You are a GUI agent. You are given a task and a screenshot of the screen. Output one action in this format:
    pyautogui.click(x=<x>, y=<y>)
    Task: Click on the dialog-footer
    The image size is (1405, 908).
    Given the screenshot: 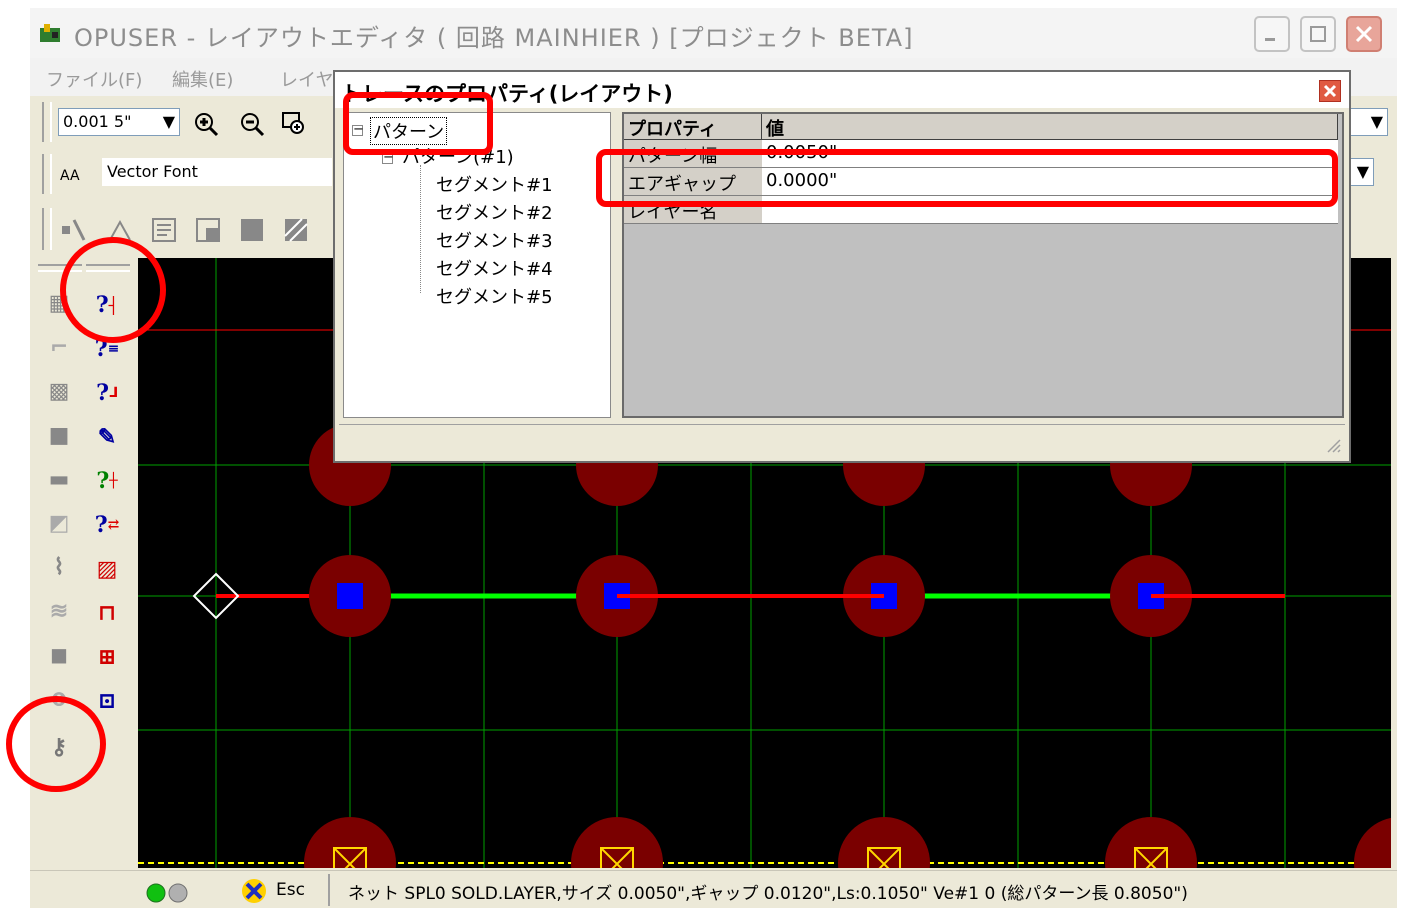 What is the action you would take?
    pyautogui.click(x=842, y=440)
    